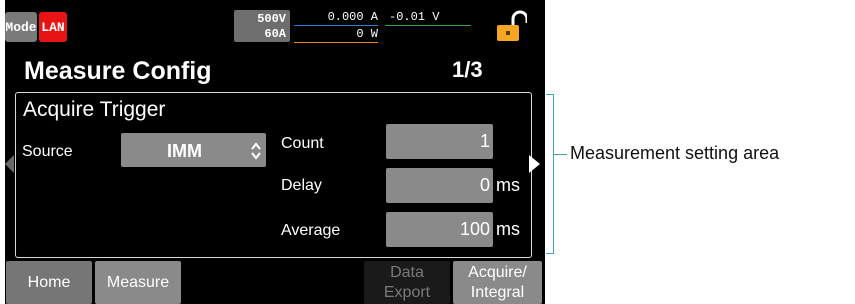  I want to click on previous-page-arrow-icon, so click(9, 164).